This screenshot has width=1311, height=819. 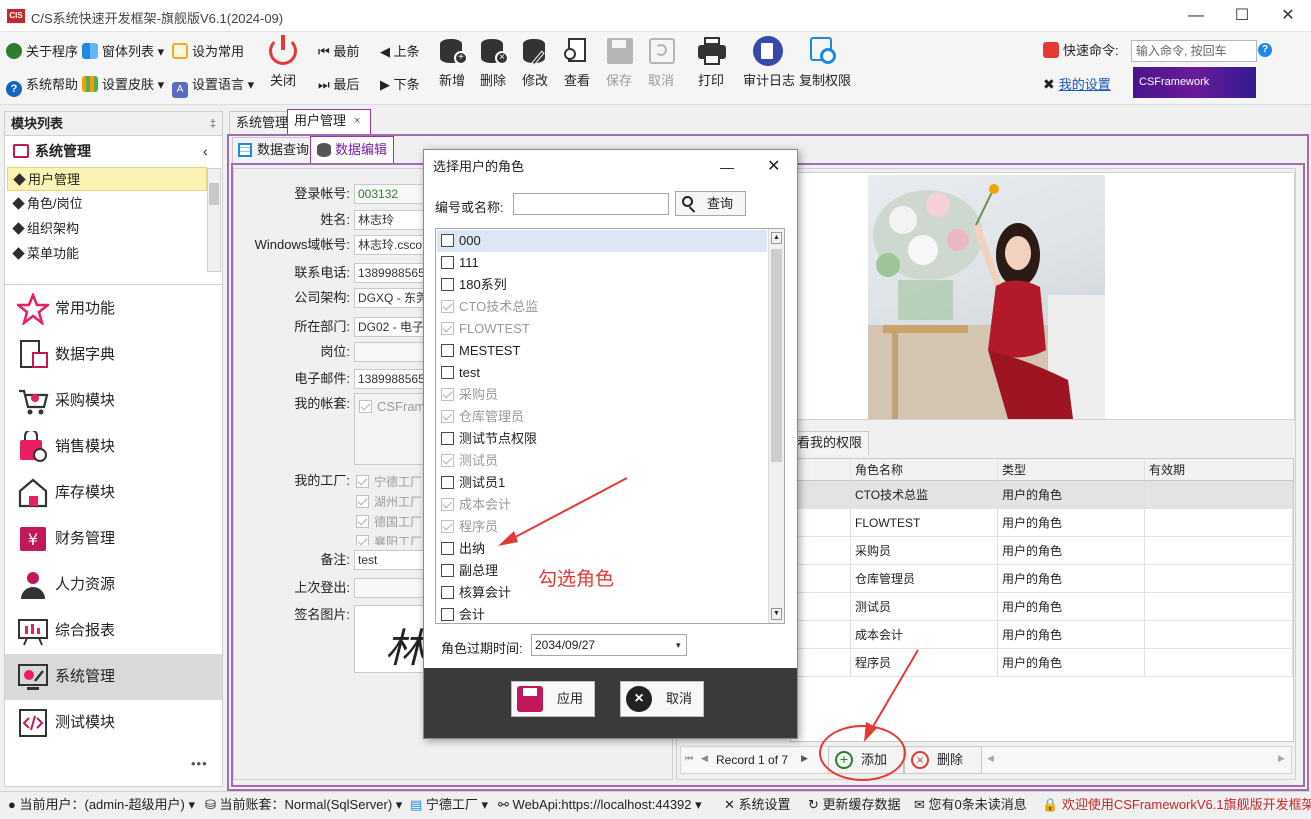 What do you see at coordinates (113, 447) in the screenshot?
I see `nav-sales: 销售模块` at bounding box center [113, 447].